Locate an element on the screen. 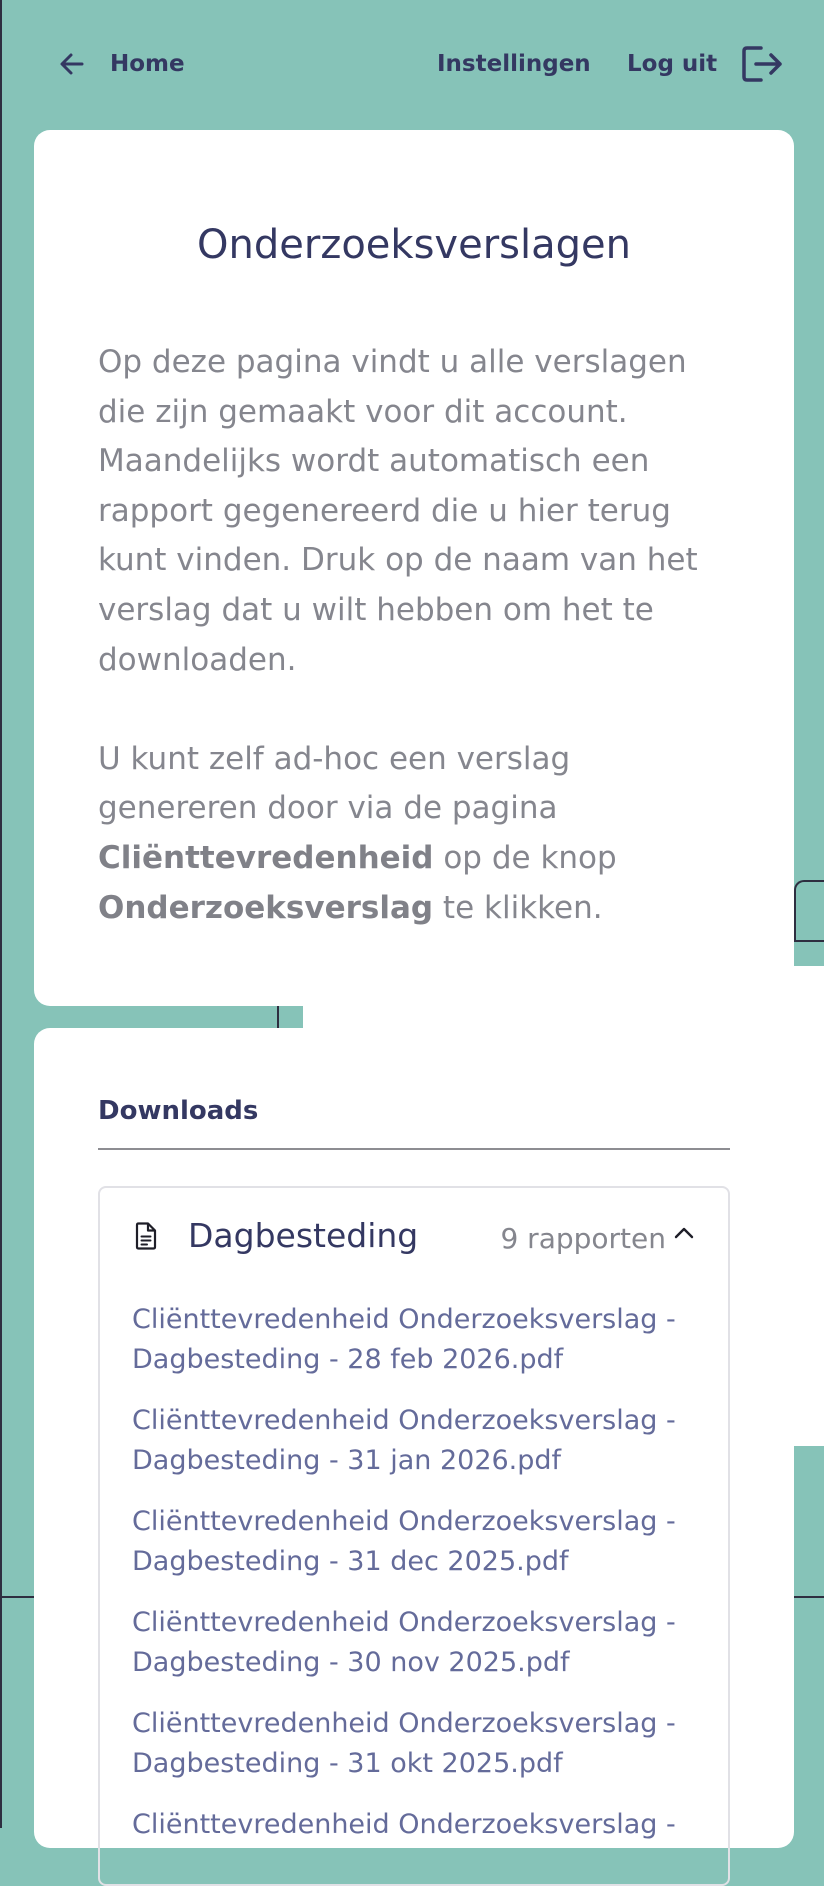  settings-label: Instellingen is located at coordinates (514, 64).